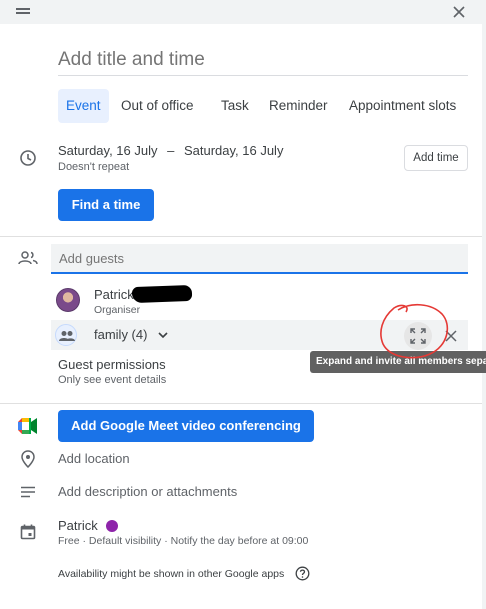 This screenshot has height=609, width=486. What do you see at coordinates (233, 150) in the screenshot?
I see `end-date: Saturday, 16 July` at bounding box center [233, 150].